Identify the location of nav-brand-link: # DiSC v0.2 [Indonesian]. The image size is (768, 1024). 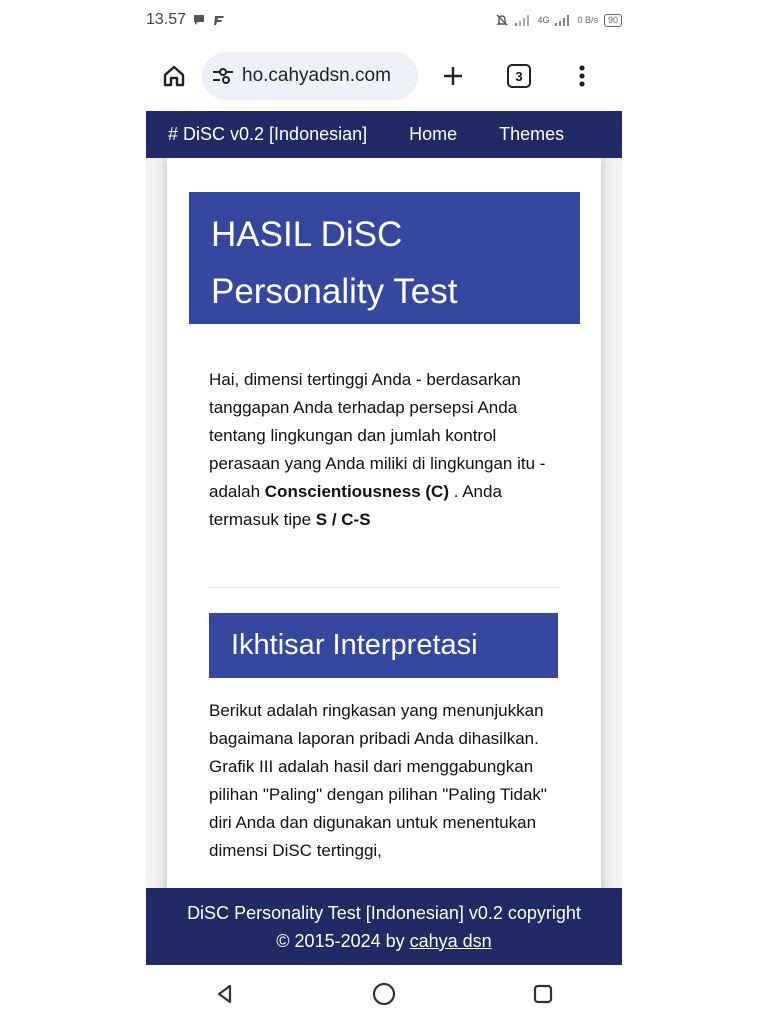
(267, 134).